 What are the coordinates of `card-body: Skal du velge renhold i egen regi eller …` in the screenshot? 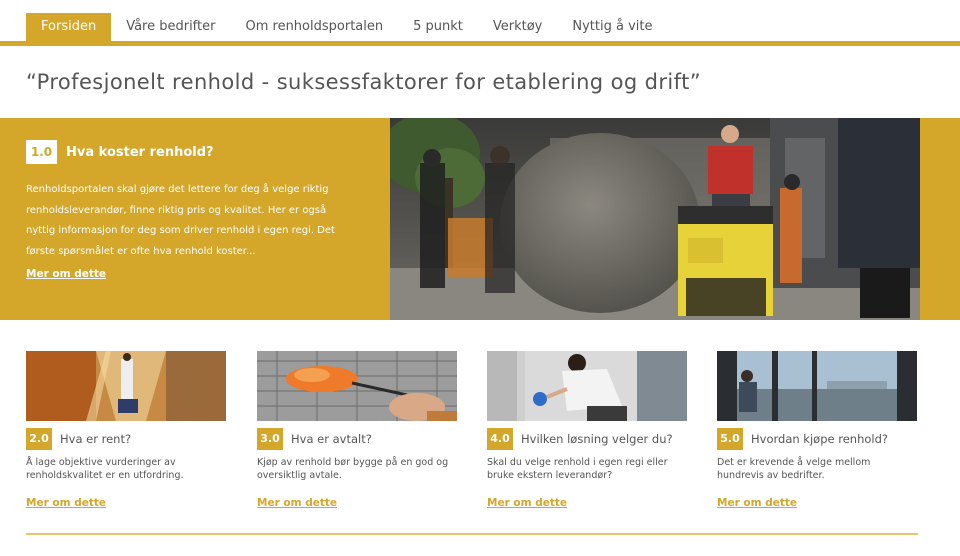 It's located at (577, 469).